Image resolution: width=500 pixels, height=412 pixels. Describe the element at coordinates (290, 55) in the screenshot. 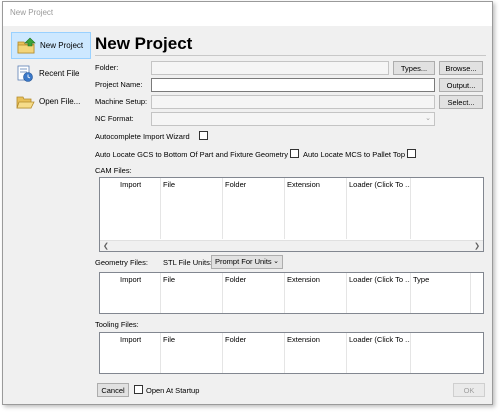

I see `title-divider` at that location.